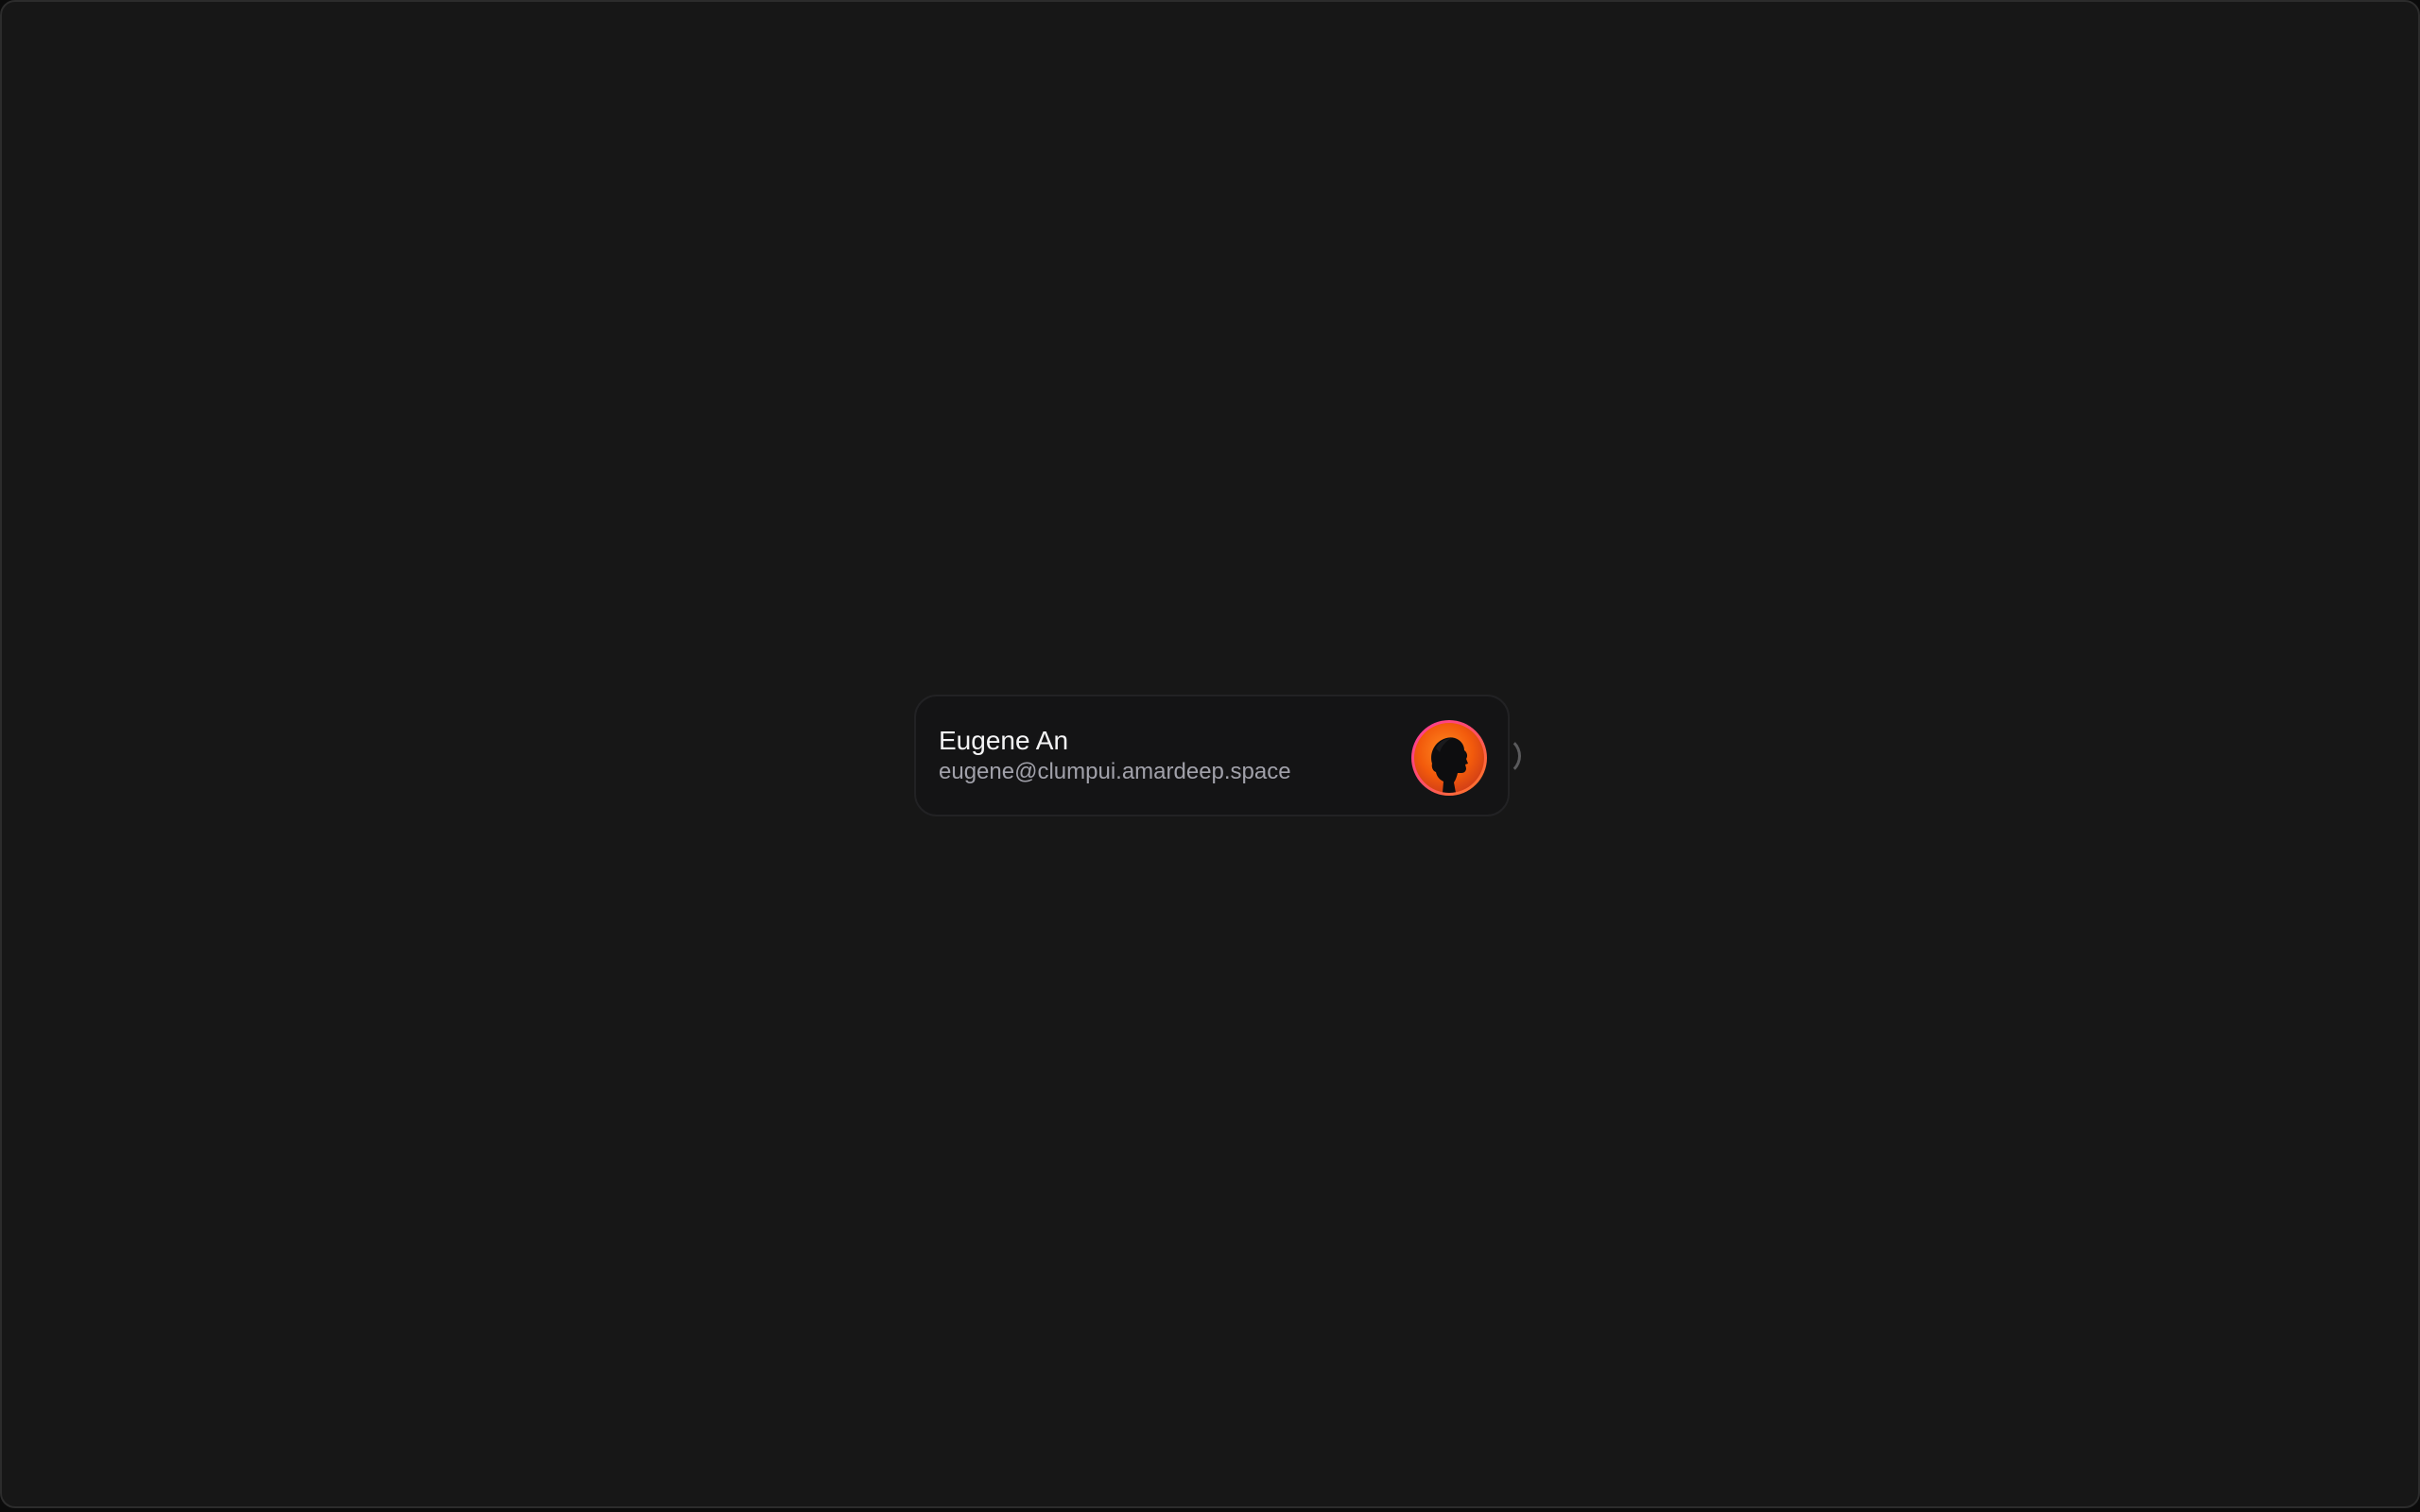  I want to click on profile-email: eugene@clumpui.amardeep.space, so click(1115, 771).